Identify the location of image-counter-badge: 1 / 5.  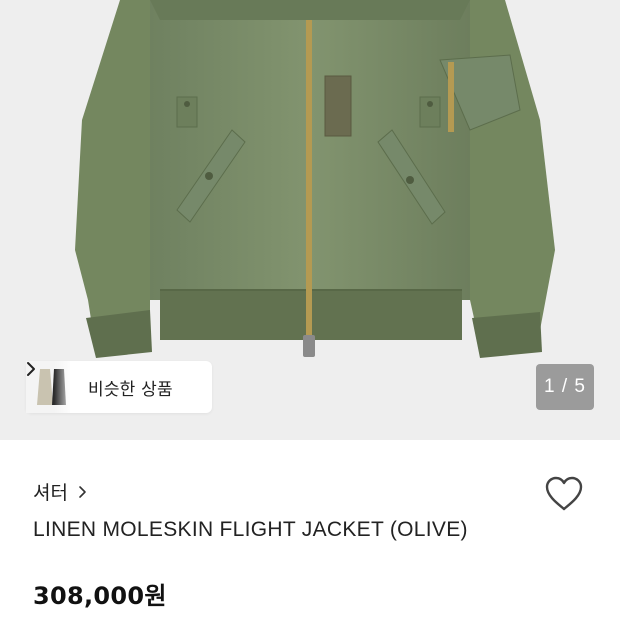
(565, 387).